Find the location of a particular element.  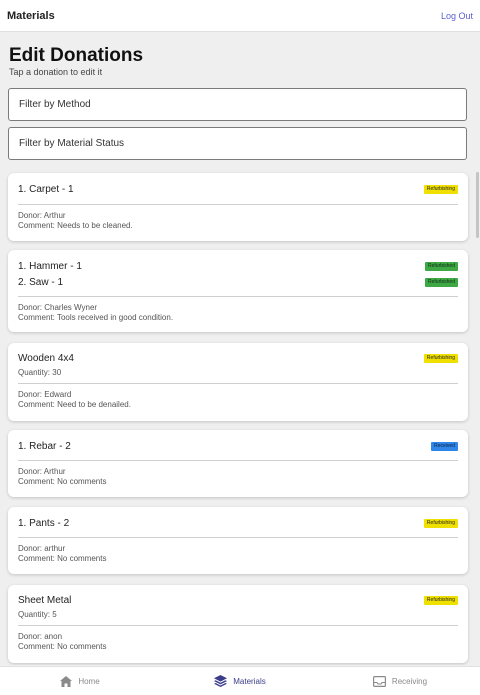

page-subtitle: Tap a donation to edit it is located at coordinates (56, 72).